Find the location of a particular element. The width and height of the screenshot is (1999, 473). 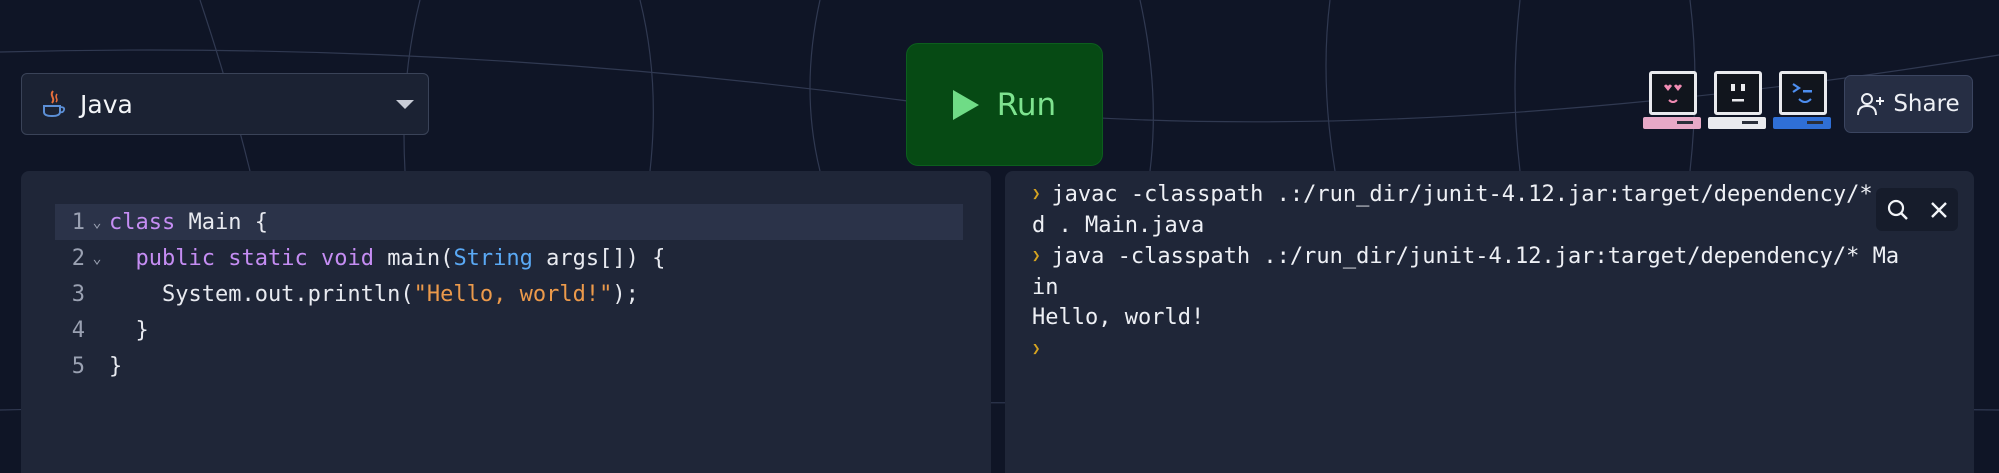

chevron-down-icon is located at coordinates (405, 104).